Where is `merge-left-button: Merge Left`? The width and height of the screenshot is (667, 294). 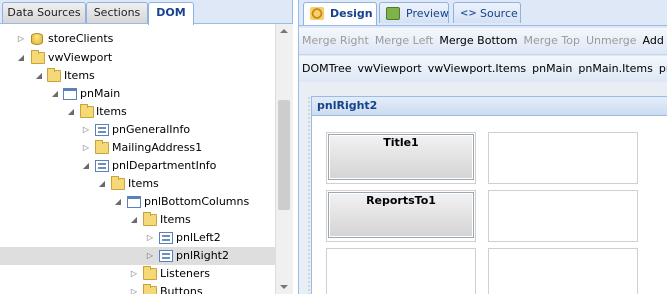
merge-left-button: Merge Left is located at coordinates (404, 41).